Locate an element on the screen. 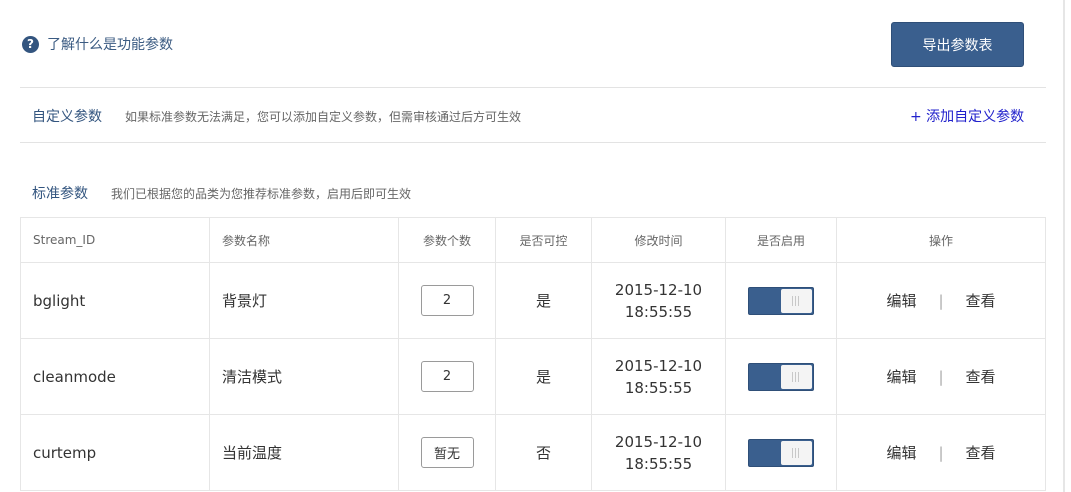  column-header-param-name: 参数名称 is located at coordinates (304, 240).